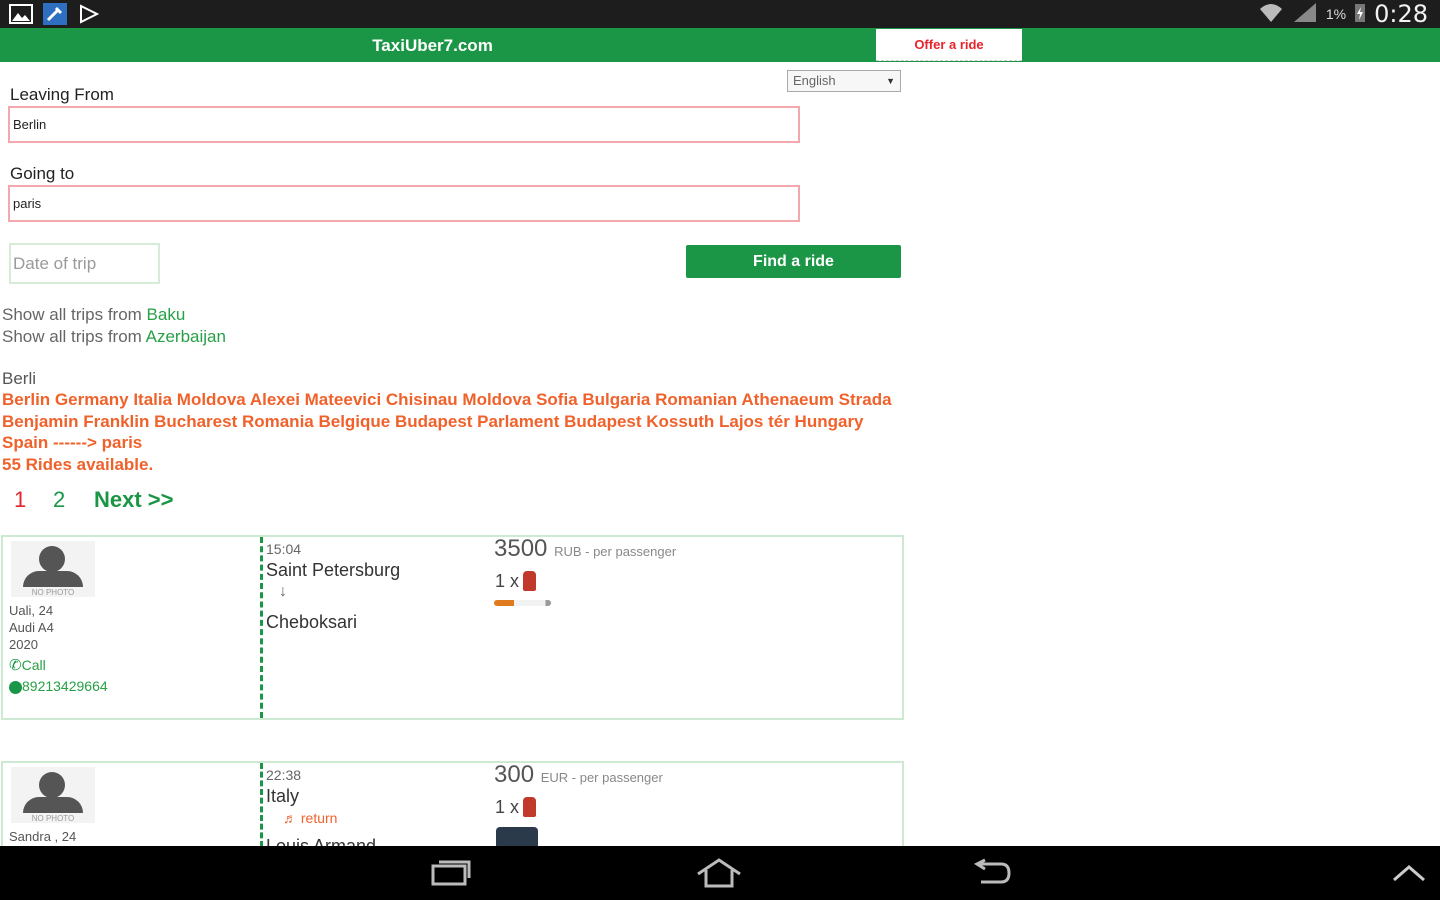  Describe the element at coordinates (615, 551) in the screenshot. I see `price-note: RUB - per passenger` at that location.